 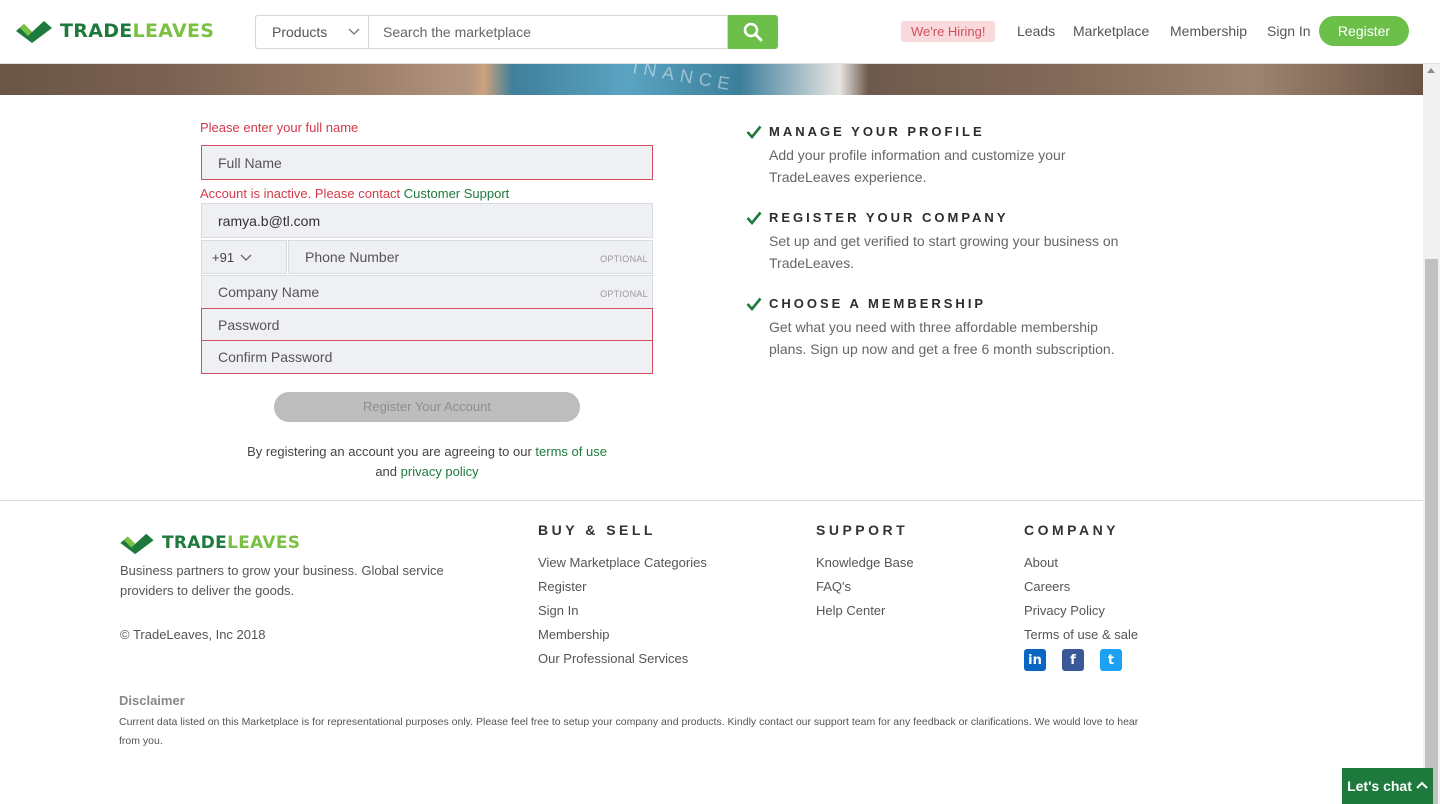 I want to click on footer-link: Membership, so click(x=622, y=635).